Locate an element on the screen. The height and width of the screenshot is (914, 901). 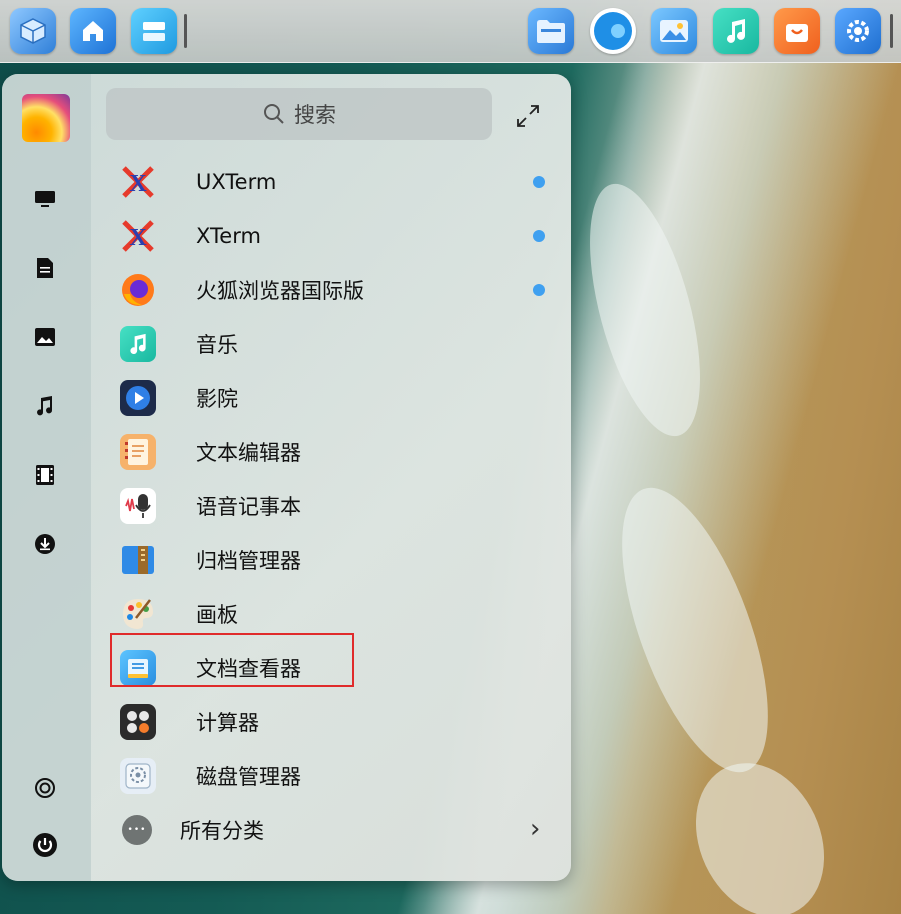
search-icon is located at coordinates (274, 114).